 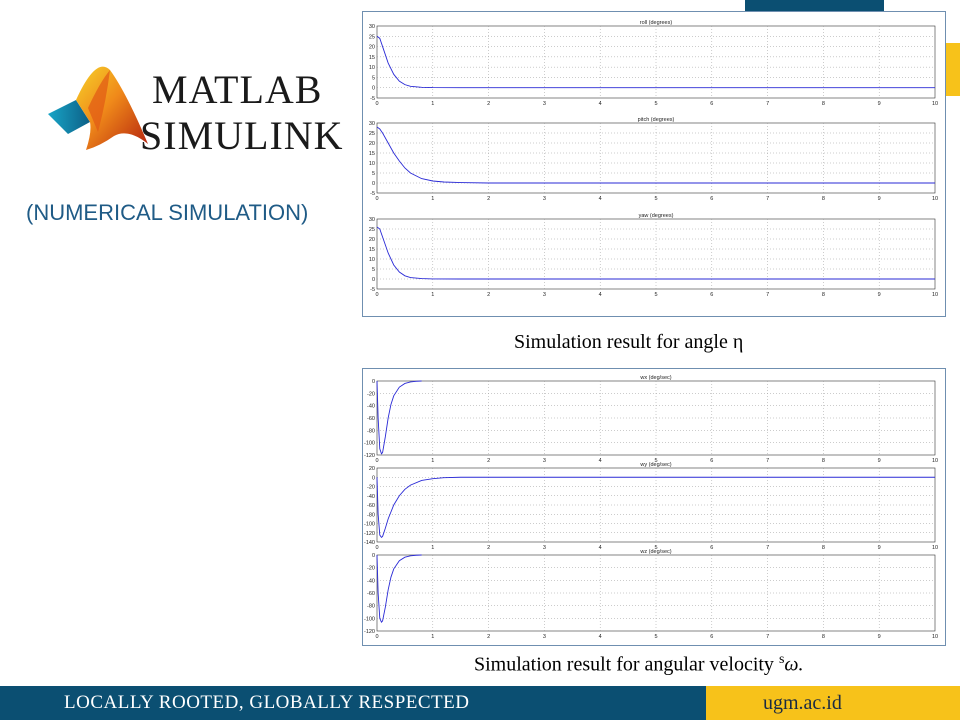 What do you see at coordinates (802, 703) in the screenshot?
I see `footer-url-link: ugm.ac.id` at bounding box center [802, 703].